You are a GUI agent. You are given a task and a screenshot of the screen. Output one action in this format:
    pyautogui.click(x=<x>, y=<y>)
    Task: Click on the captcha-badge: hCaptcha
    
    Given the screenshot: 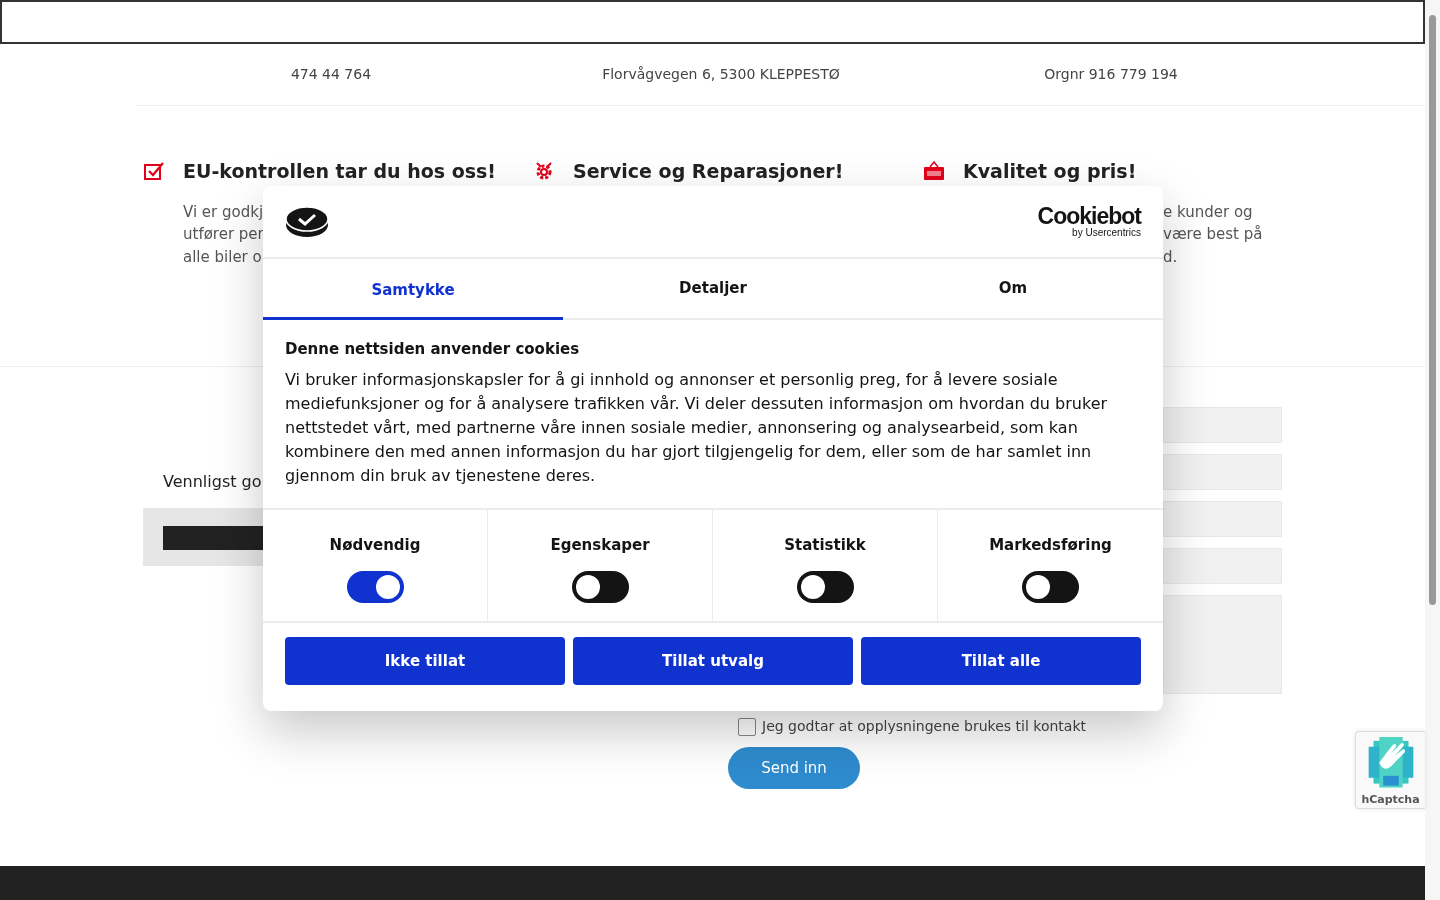 What is the action you would take?
    pyautogui.click(x=1390, y=770)
    